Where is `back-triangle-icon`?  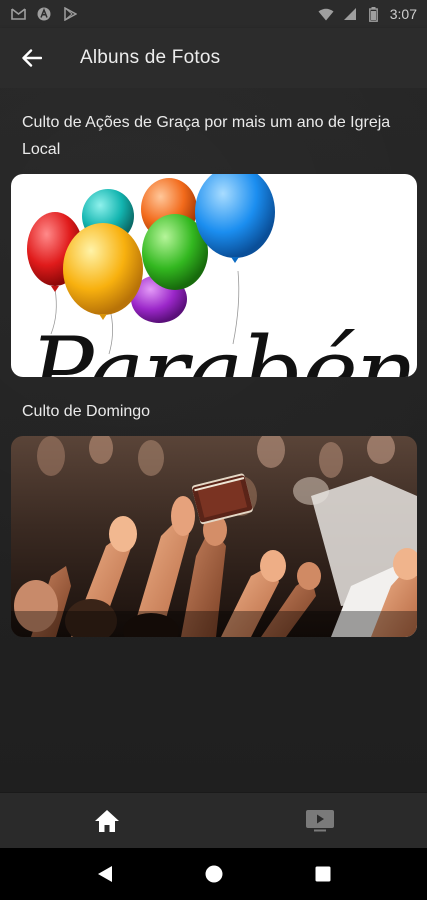
back-triangle-icon is located at coordinates (104, 874).